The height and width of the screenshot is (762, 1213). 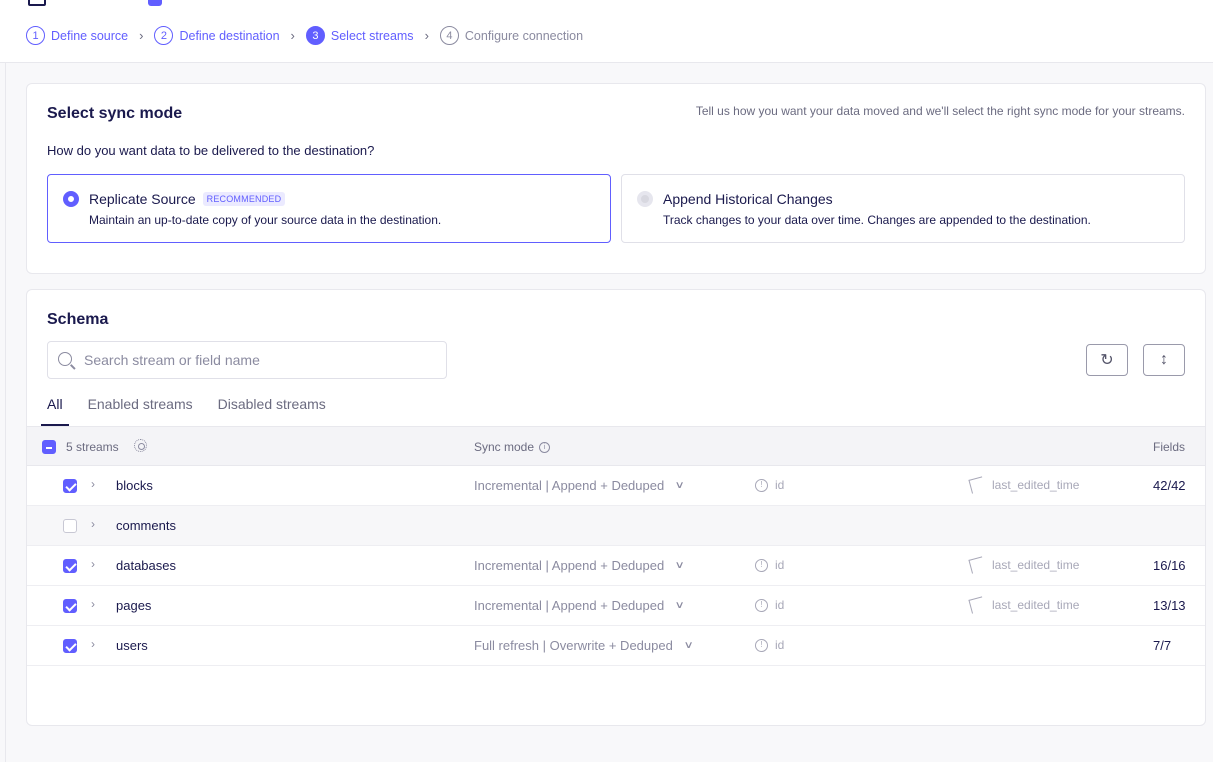 I want to click on search-input, so click(x=259, y=360).